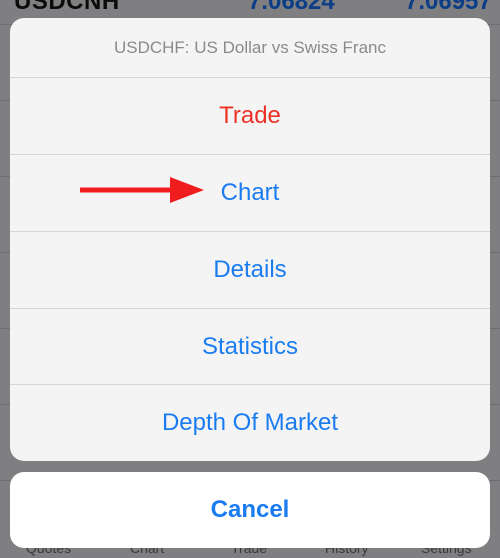 This screenshot has height=558, width=500. Describe the element at coordinates (291, 7) in the screenshot. I see `quote-bid: 7.06824` at that location.